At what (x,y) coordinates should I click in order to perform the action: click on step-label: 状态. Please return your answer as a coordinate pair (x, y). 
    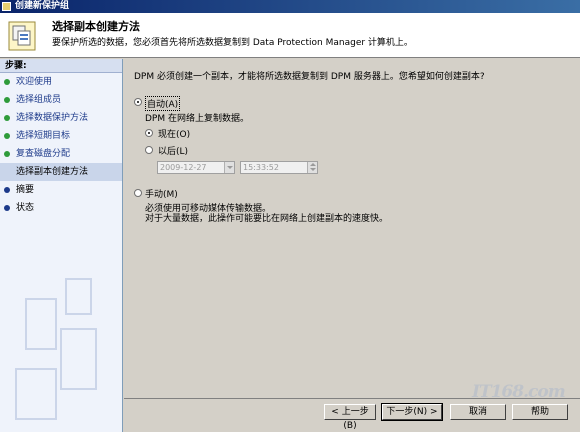
    Looking at the image, I should click on (25, 208).